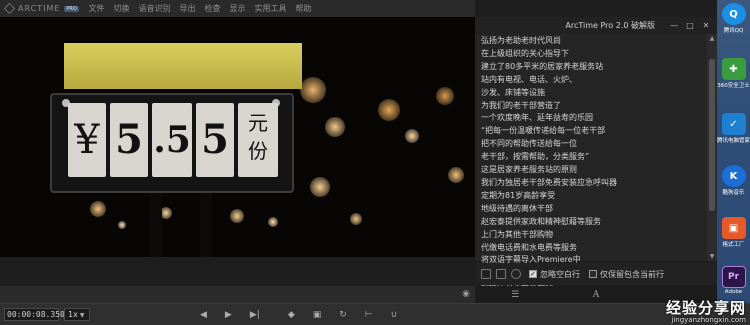 The height and width of the screenshot is (325, 750). I want to click on desktop-item-360: ✚ 360安全卫士, so click(733, 73).